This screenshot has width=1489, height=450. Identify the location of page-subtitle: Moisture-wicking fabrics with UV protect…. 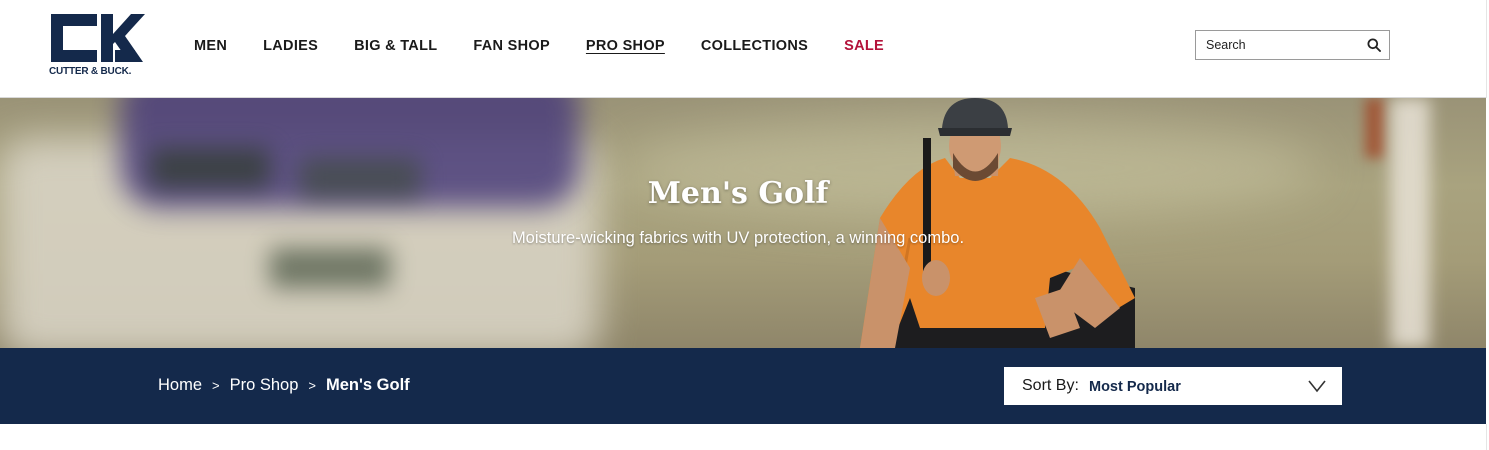
(738, 238).